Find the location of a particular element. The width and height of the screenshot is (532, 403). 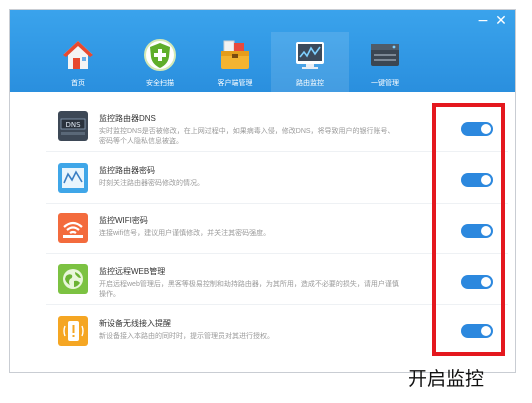

row-description: 连接wifi信号，建议用户谨慎修改，并关注其密码强度。 is located at coordinates (185, 233).